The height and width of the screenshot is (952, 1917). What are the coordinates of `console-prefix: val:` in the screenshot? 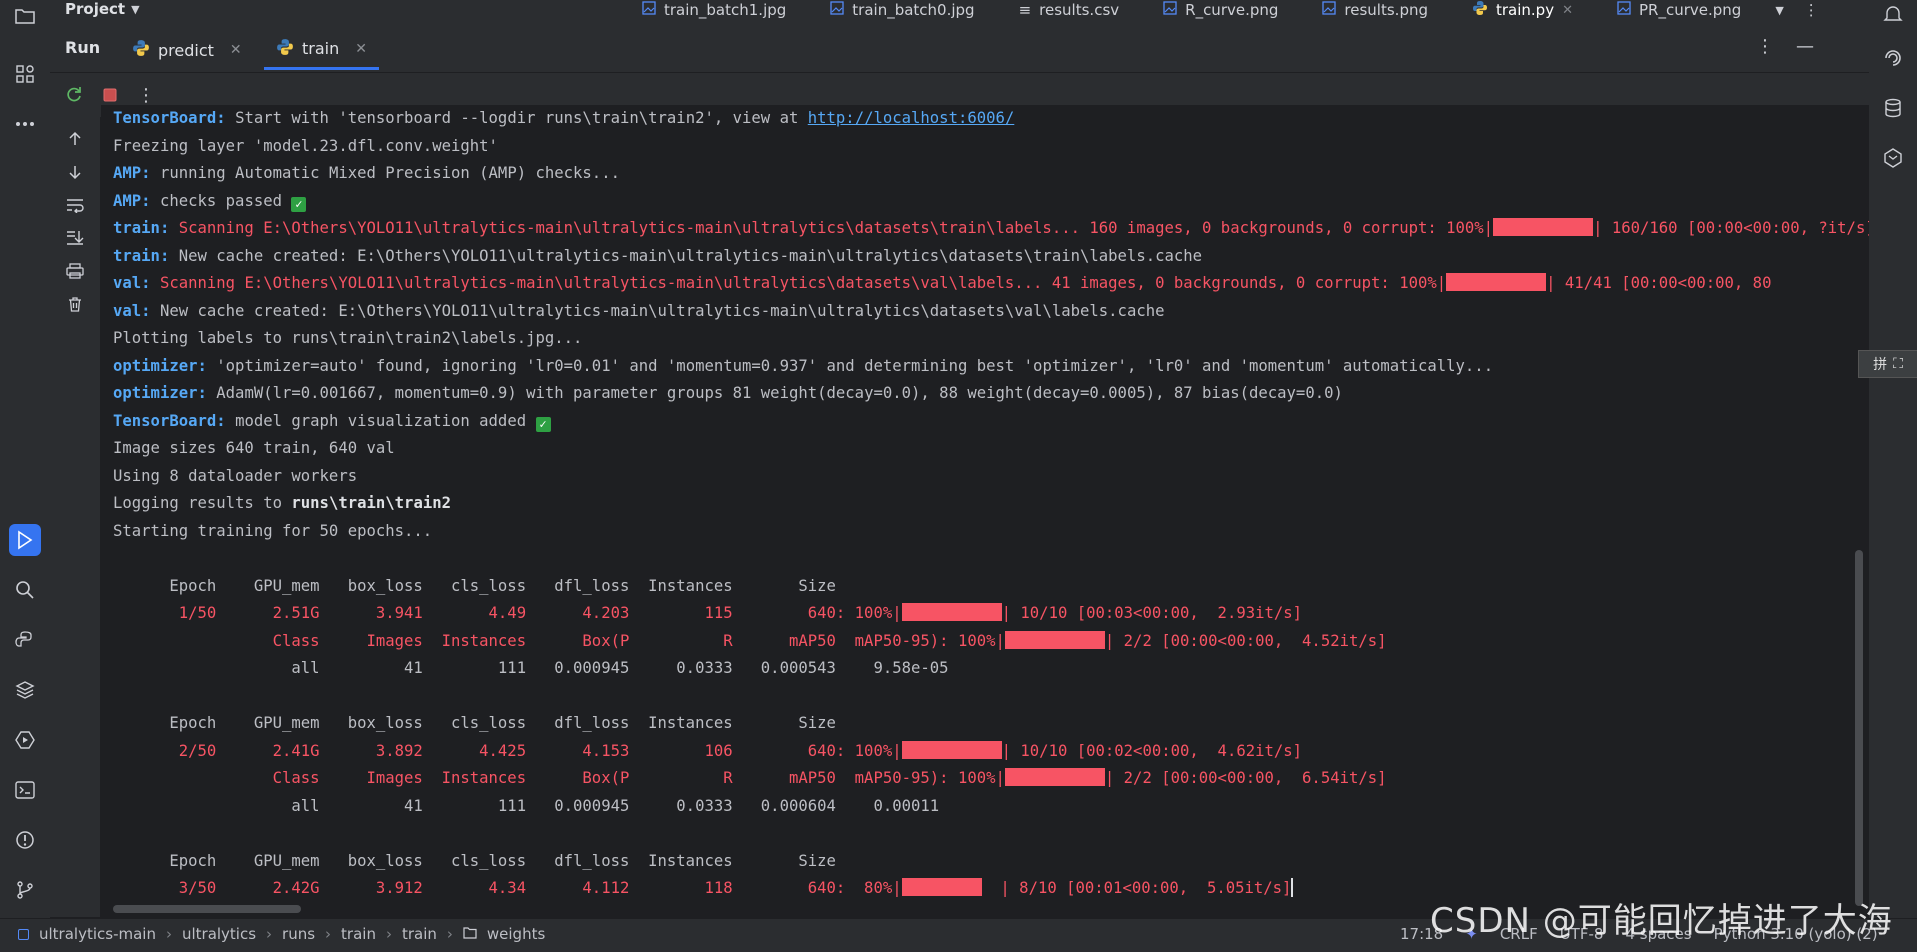 It's located at (136, 310).